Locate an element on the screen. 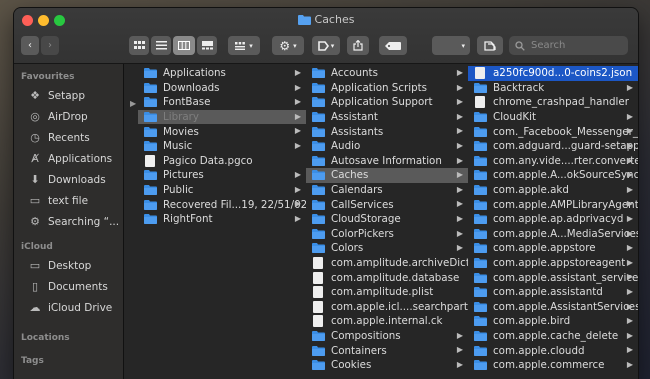 This screenshot has height=379, width=650. group-by-button: ▾ is located at coordinates (244, 45).